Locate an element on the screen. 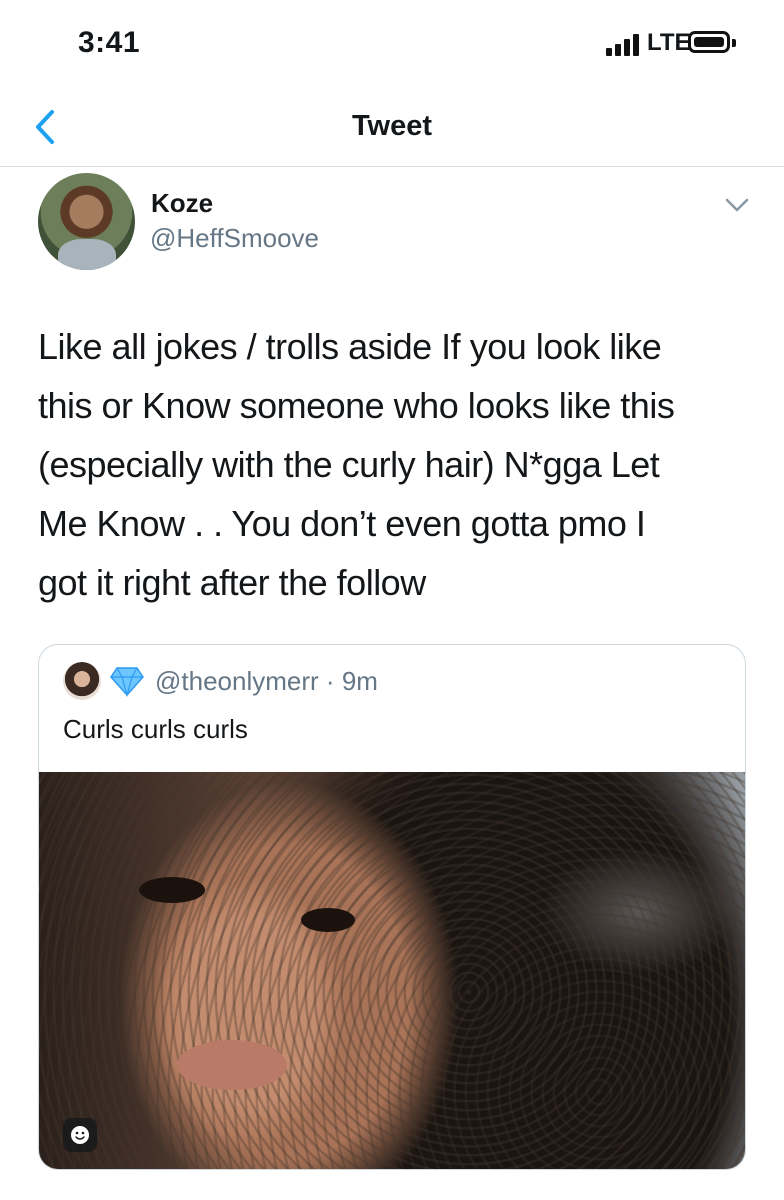  status-bar: 3:41 LTE is located at coordinates (392, 45).